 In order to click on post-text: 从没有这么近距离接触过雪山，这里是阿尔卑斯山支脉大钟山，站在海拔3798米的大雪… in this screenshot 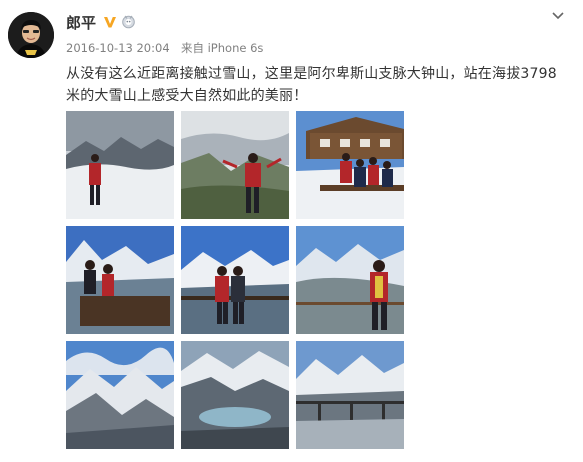, I will do `click(311, 85)`.